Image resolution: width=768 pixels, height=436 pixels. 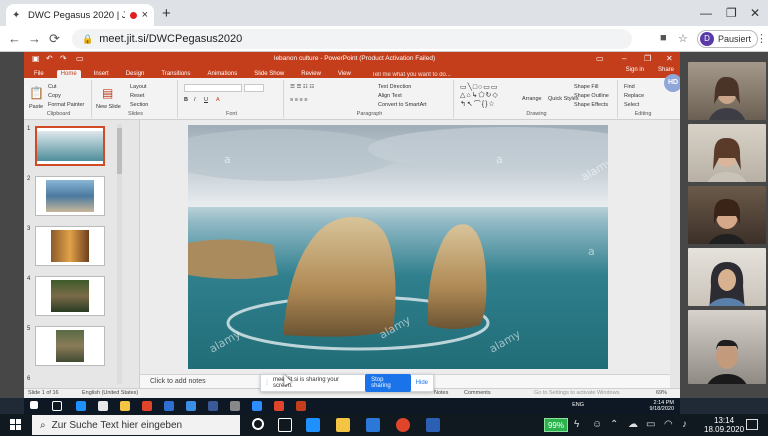 What do you see at coordinates (661, 393) in the screenshot?
I see `zoom-level: 69%` at bounding box center [661, 393].